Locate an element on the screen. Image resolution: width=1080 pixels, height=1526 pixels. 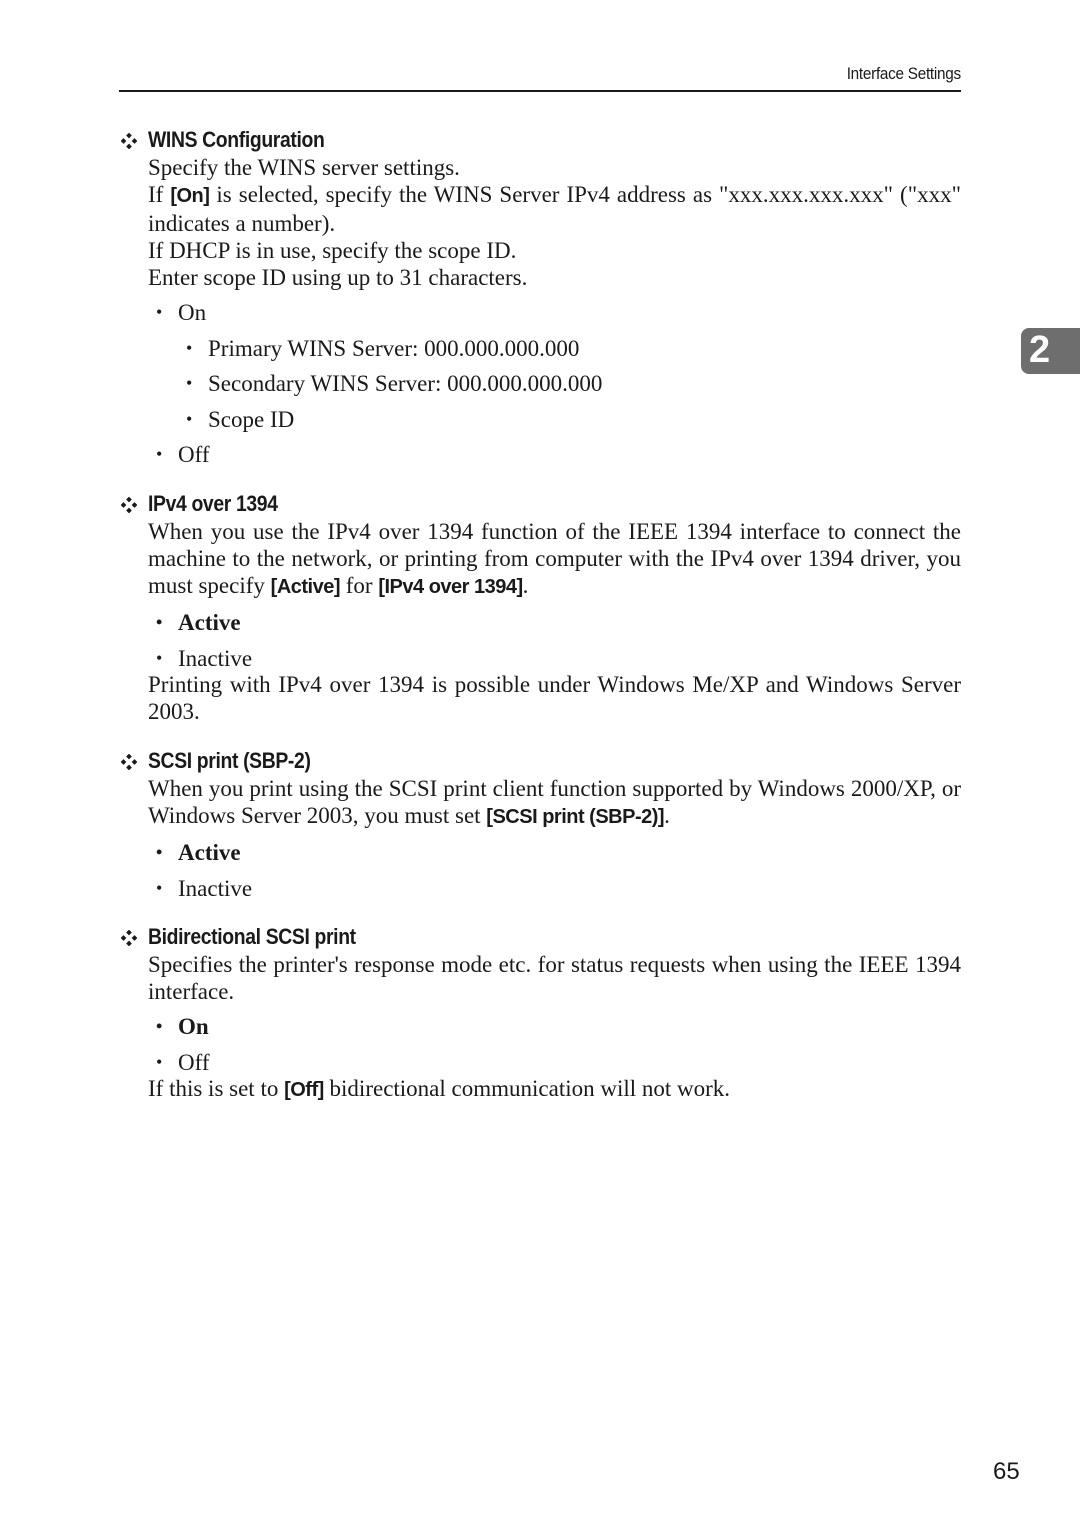
heading-text: WINS Configuration is located at coordinates (236, 139).